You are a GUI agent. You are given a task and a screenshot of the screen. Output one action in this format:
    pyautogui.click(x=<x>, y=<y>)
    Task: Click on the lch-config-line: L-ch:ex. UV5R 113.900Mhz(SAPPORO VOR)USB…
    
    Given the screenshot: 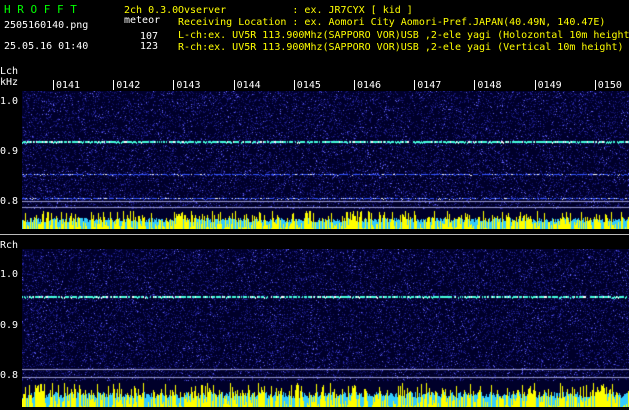 What is the action you would take?
    pyautogui.click(x=403, y=35)
    